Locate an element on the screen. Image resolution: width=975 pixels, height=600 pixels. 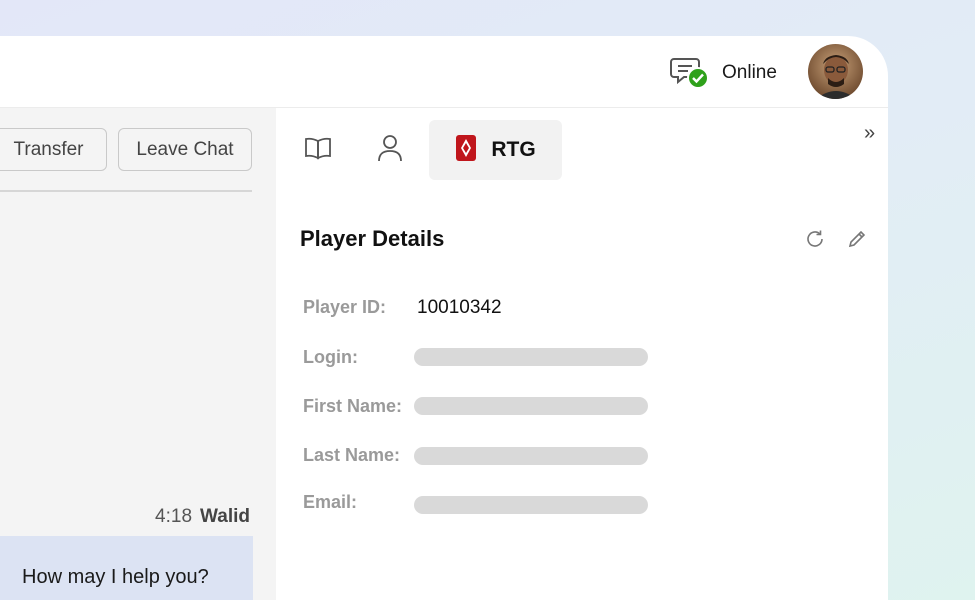
field-value-email is located at coordinates (531, 505).